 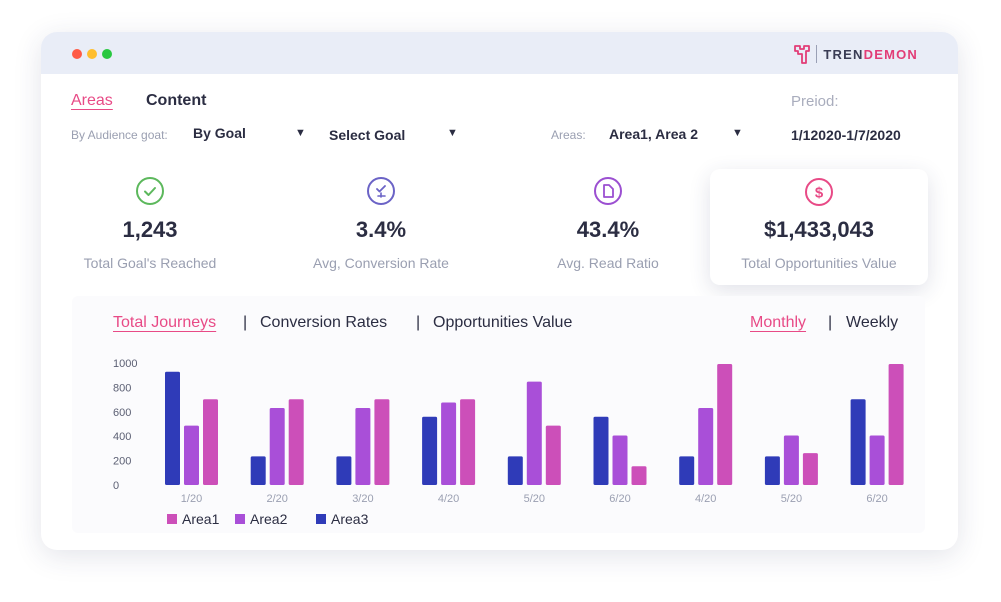 I want to click on trendemon-logo-icon, so click(x=802, y=54).